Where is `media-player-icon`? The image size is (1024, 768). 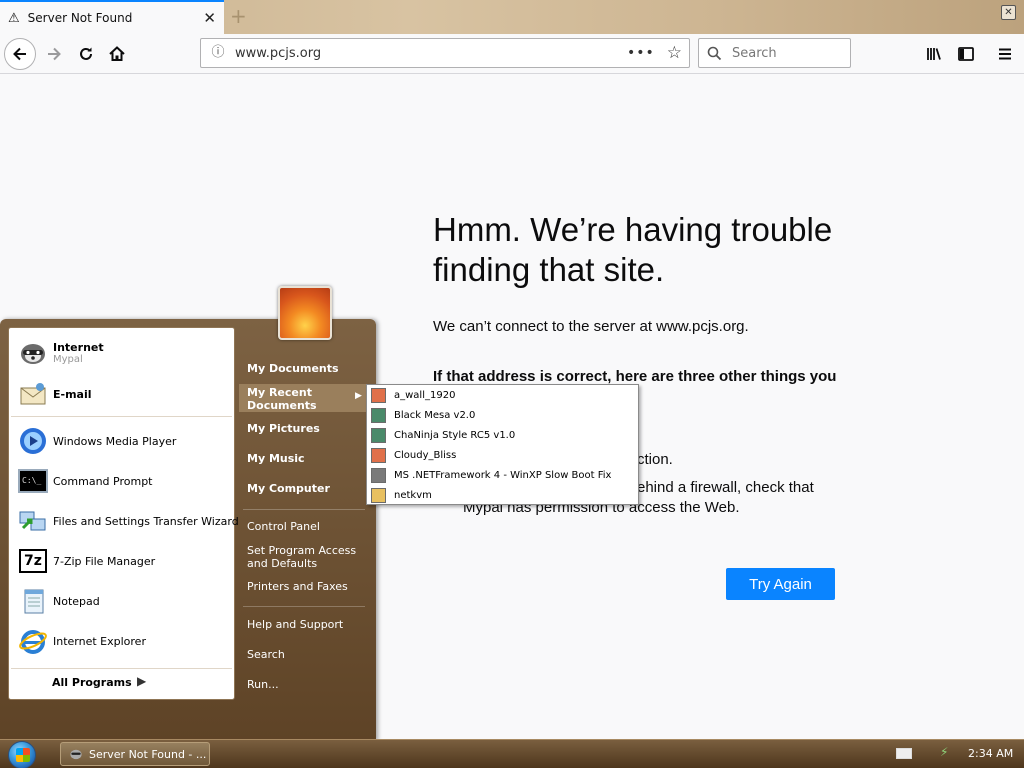
media-player-icon is located at coordinates (33, 441).